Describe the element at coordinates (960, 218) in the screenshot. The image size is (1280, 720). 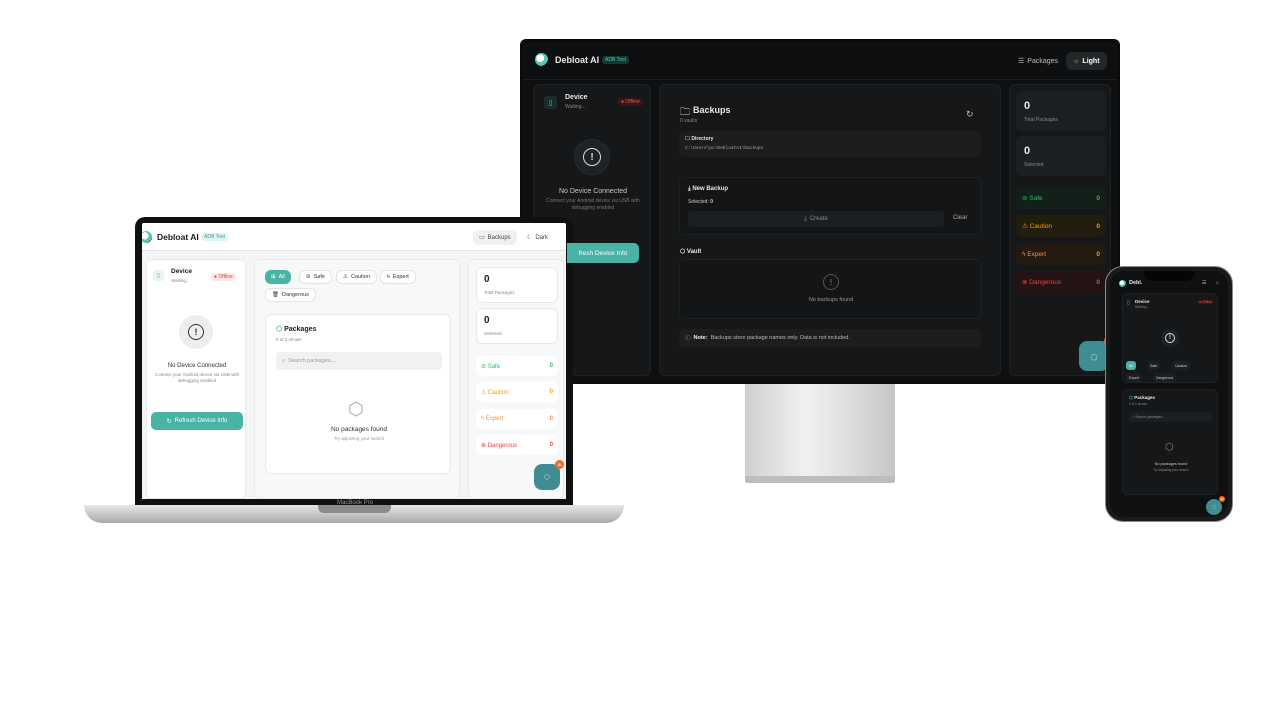
I see `clear-button: Clear` at that location.